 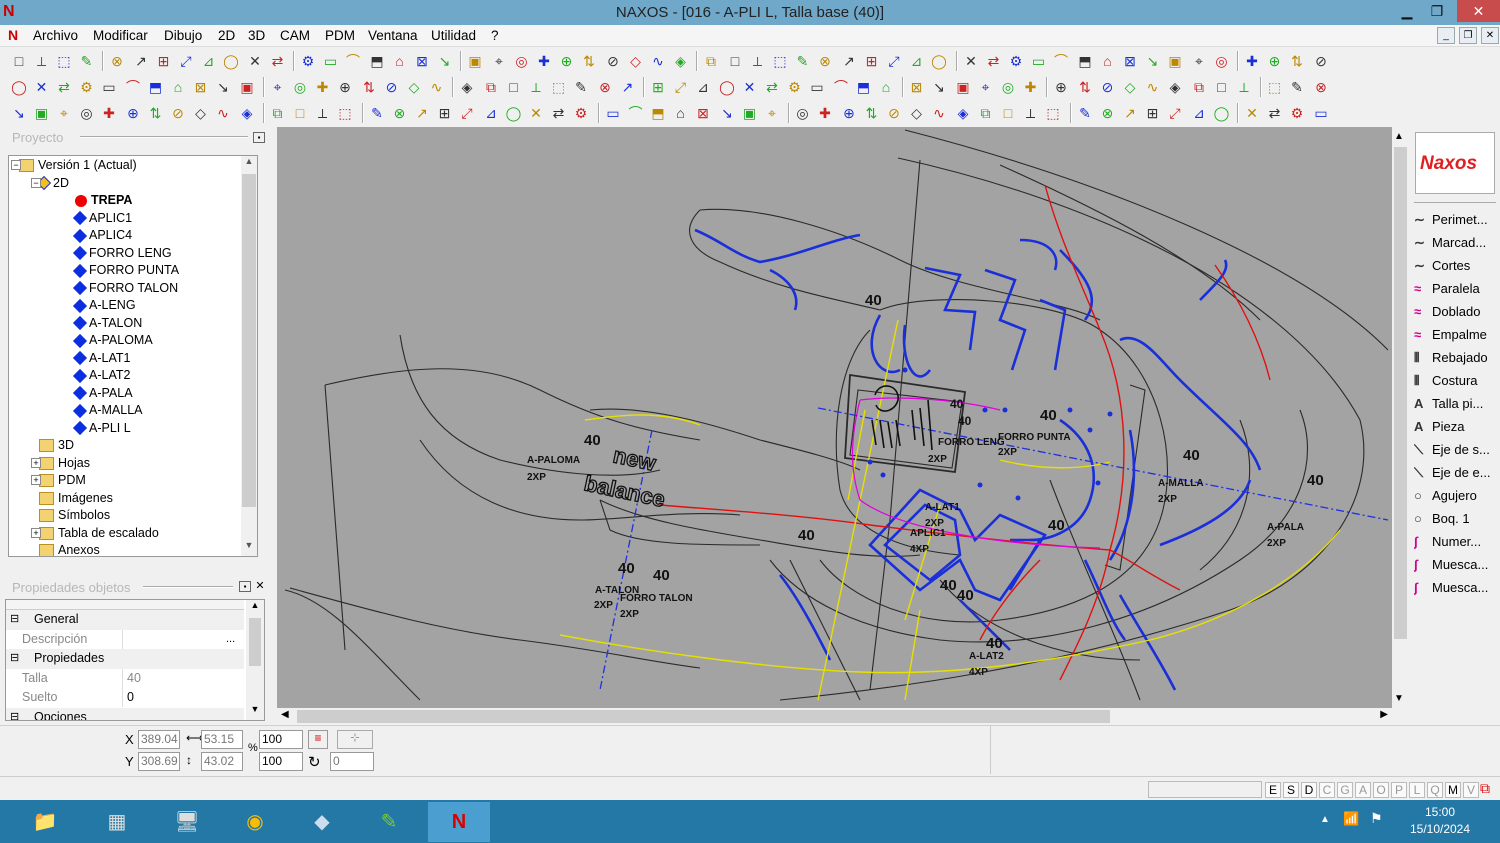 What do you see at coordinates (1471, 790) in the screenshot?
I see `status-toggle: V` at bounding box center [1471, 790].